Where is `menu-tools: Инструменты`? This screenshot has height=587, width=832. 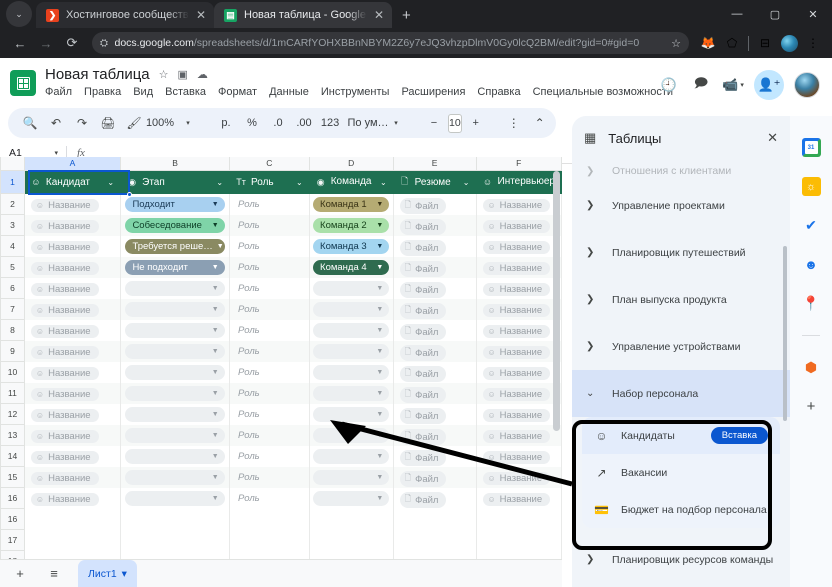 menu-tools: Инструменты is located at coordinates (355, 92).